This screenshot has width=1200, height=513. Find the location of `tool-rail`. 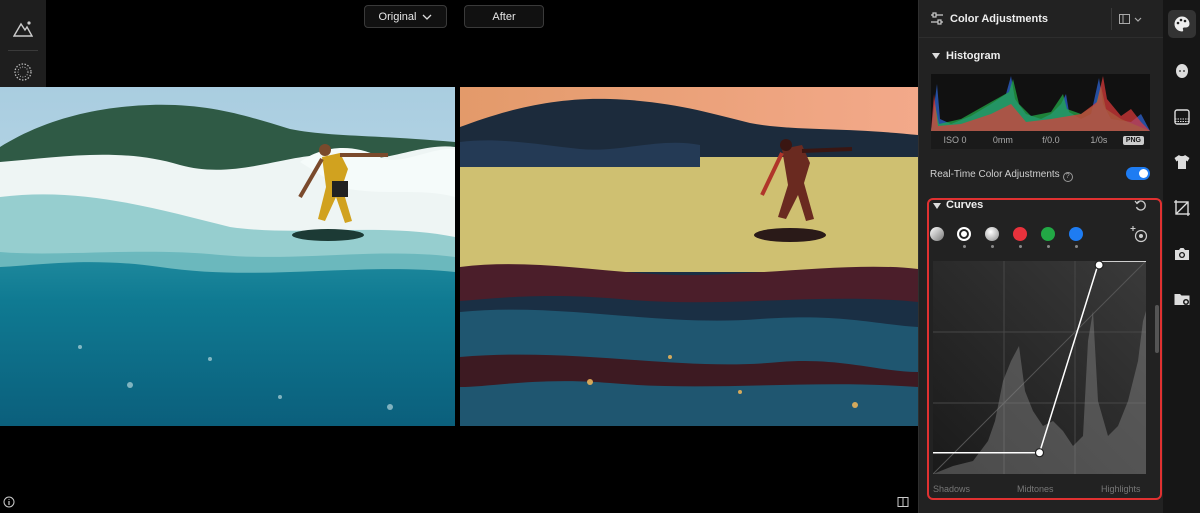

tool-rail is located at coordinates (1181, 256).